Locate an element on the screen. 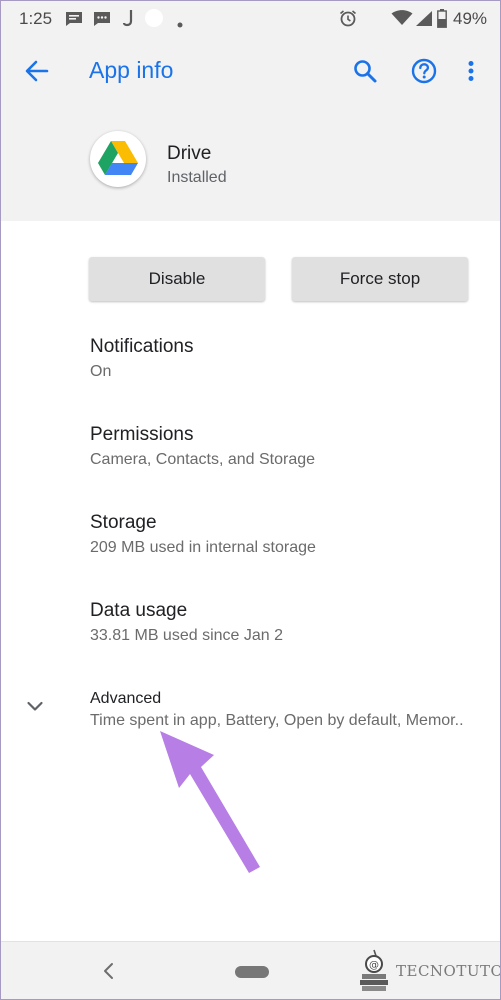  search-button is located at coordinates (365, 71).